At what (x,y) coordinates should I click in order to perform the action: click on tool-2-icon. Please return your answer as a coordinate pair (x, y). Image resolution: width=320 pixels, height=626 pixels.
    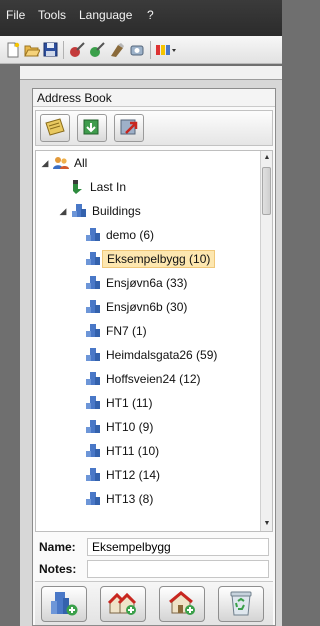
    Looking at the image, I should click on (96, 49).